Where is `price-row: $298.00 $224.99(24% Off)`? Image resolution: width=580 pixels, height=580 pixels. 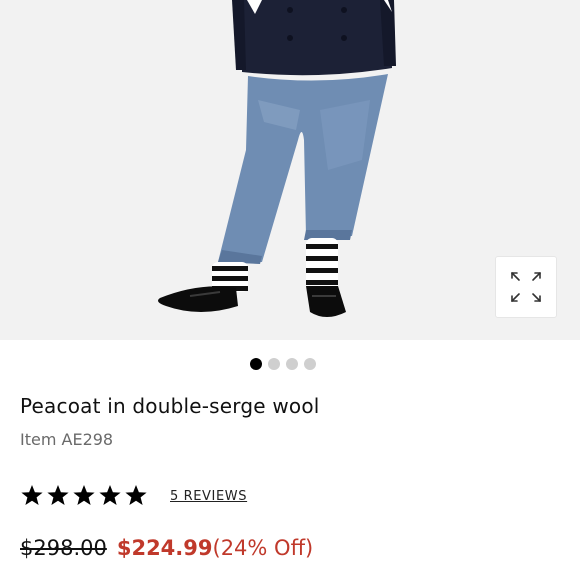 price-row: $298.00 $224.99(24% Off) is located at coordinates (166, 548).